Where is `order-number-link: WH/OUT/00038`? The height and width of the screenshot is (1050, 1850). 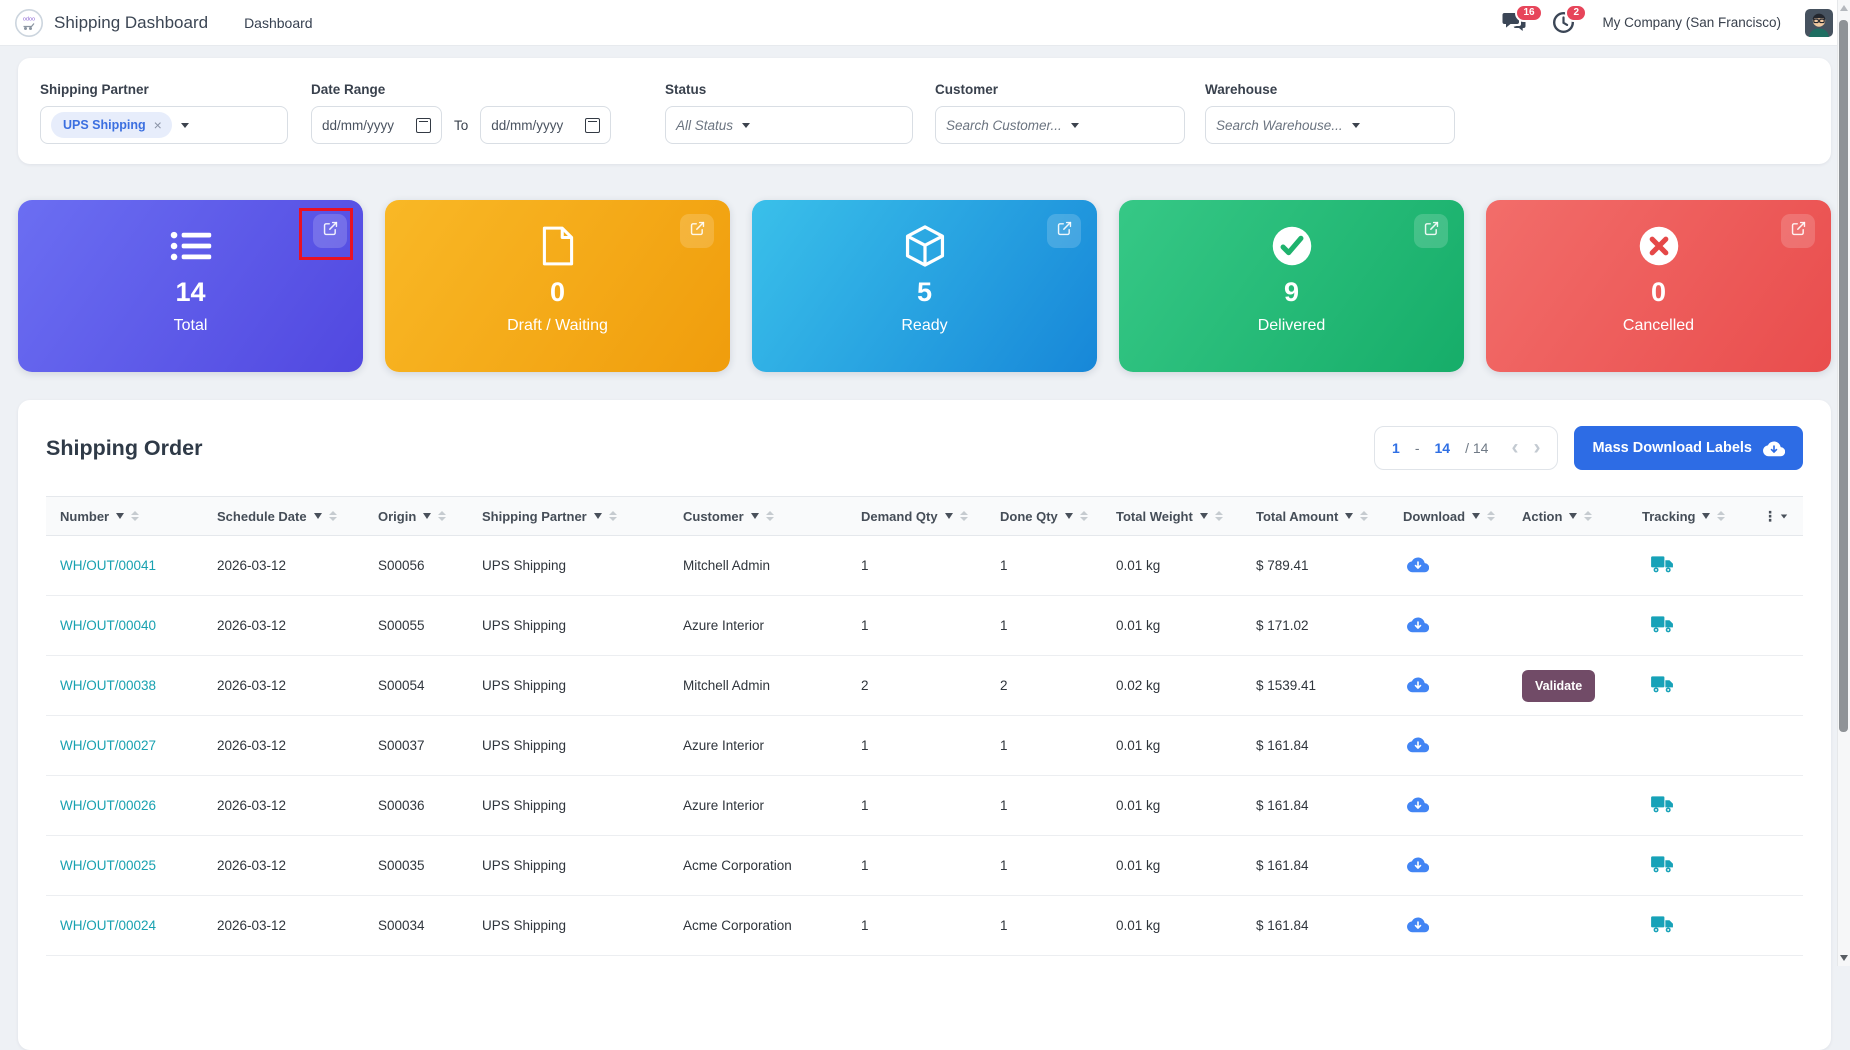
order-number-link: WH/OUT/00038 is located at coordinates (108, 685).